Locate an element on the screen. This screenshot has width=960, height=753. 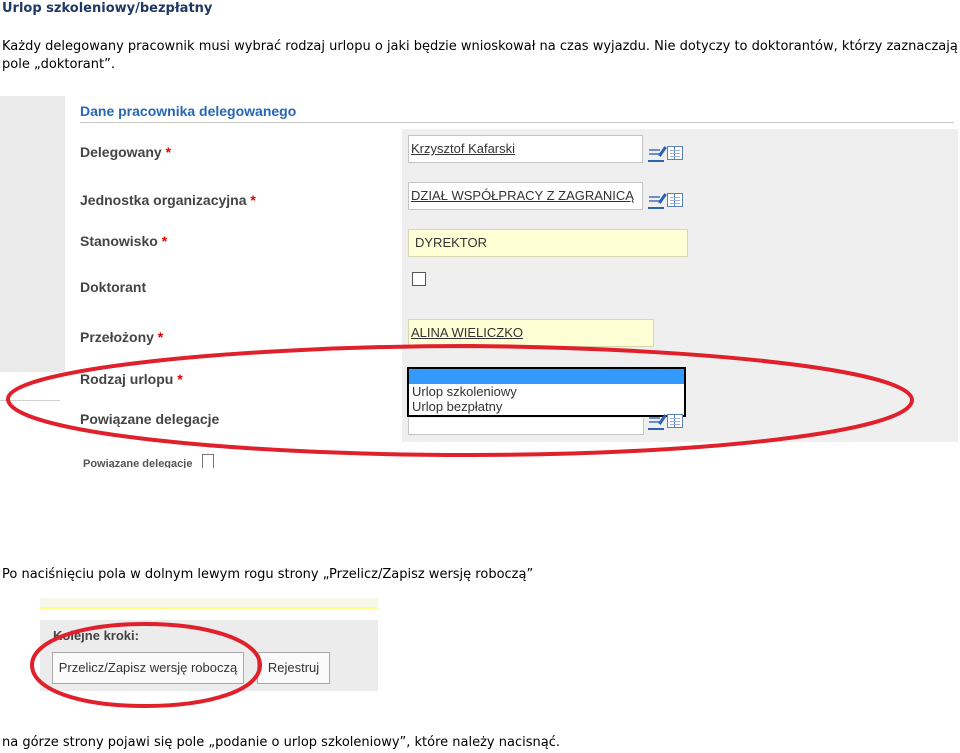
save-draft-button: Przelicz/Zapisz wersję roboczą is located at coordinates (148, 668).